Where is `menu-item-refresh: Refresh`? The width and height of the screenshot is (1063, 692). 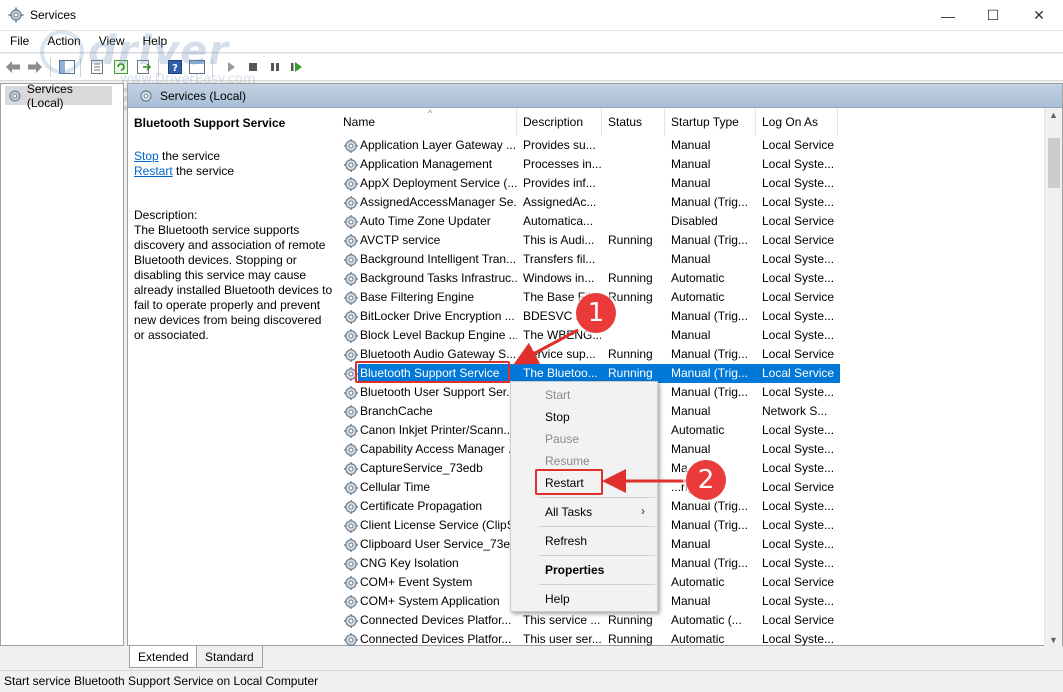
menu-item-refresh: Refresh is located at coordinates (566, 541).